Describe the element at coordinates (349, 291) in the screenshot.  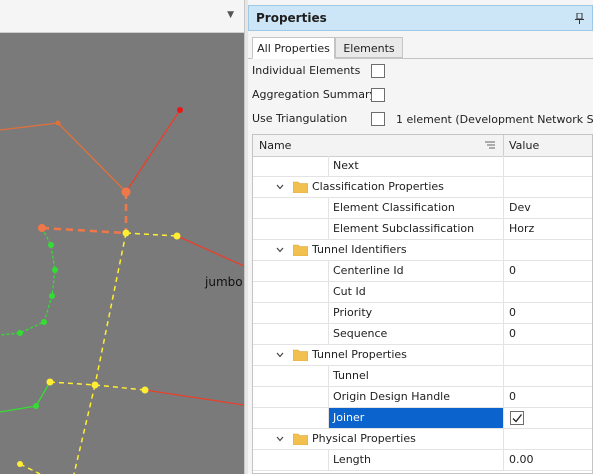
I see `property-name: Cut Id` at that location.